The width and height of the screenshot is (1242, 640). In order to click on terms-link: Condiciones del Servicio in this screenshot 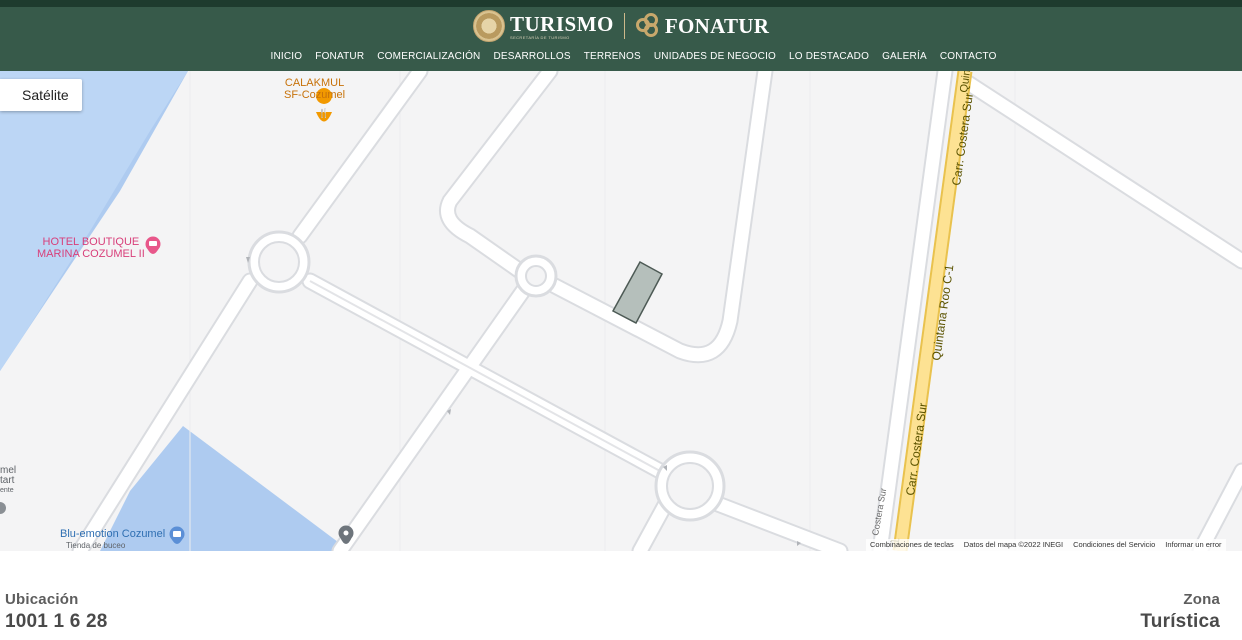, I will do `click(1114, 545)`.